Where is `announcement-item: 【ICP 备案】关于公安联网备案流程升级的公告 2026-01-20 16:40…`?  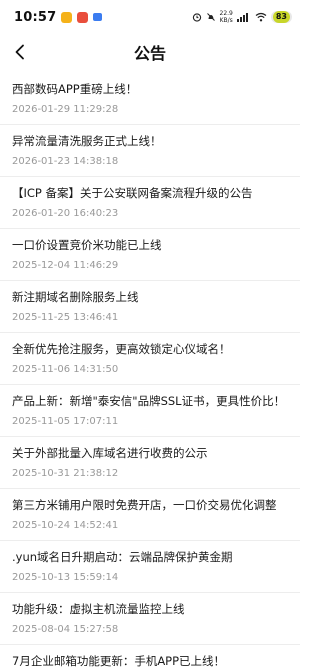 announcement-item: 【ICP 备案】关于公安联网备案流程升级的公告 2026-01-20 16:40… is located at coordinates (150, 203).